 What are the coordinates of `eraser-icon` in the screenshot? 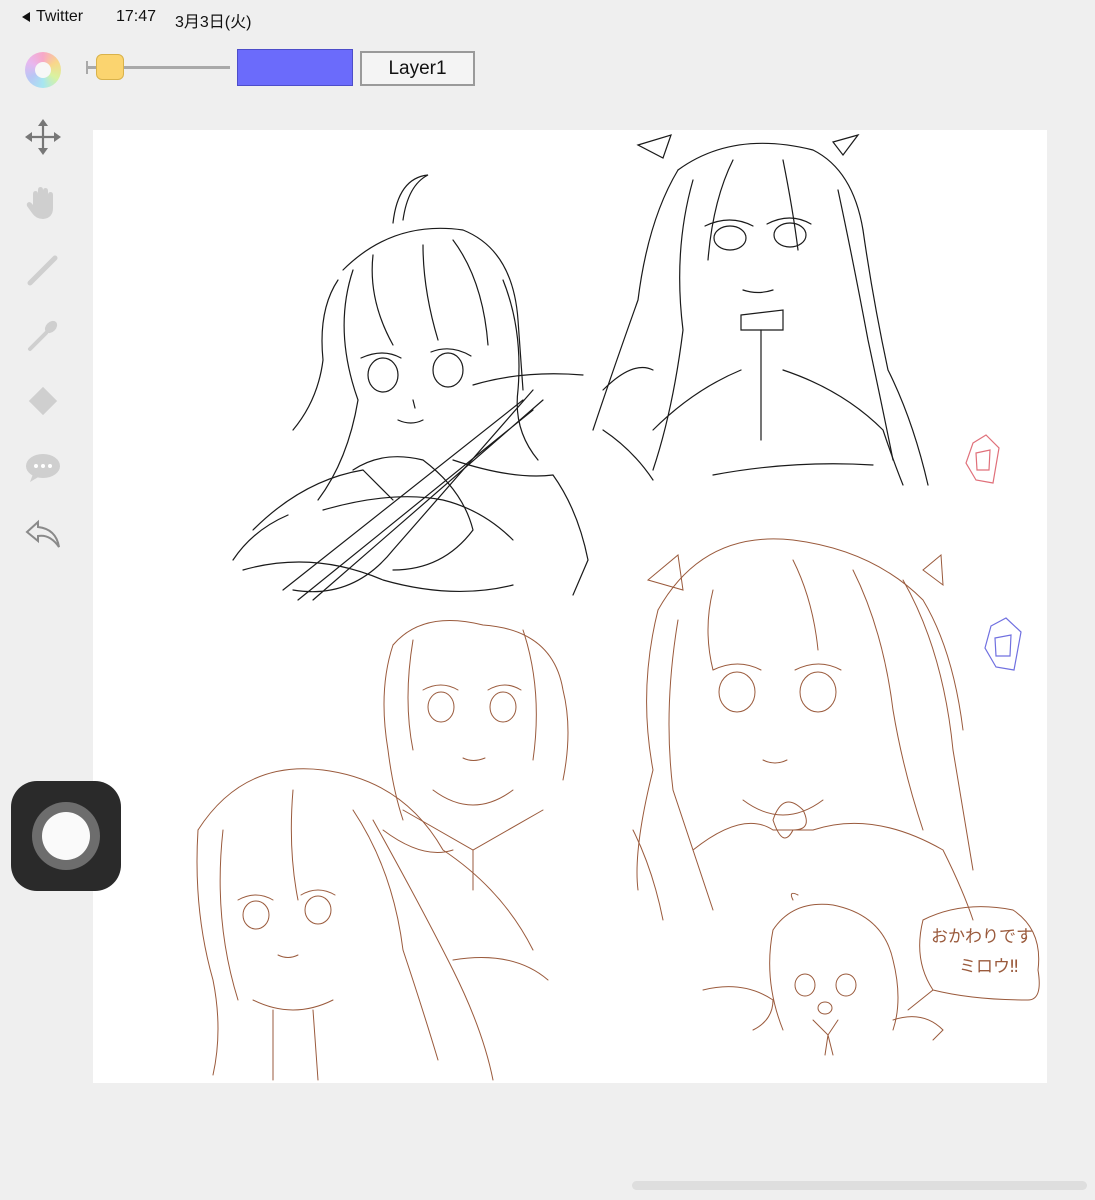 It's located at (43, 401).